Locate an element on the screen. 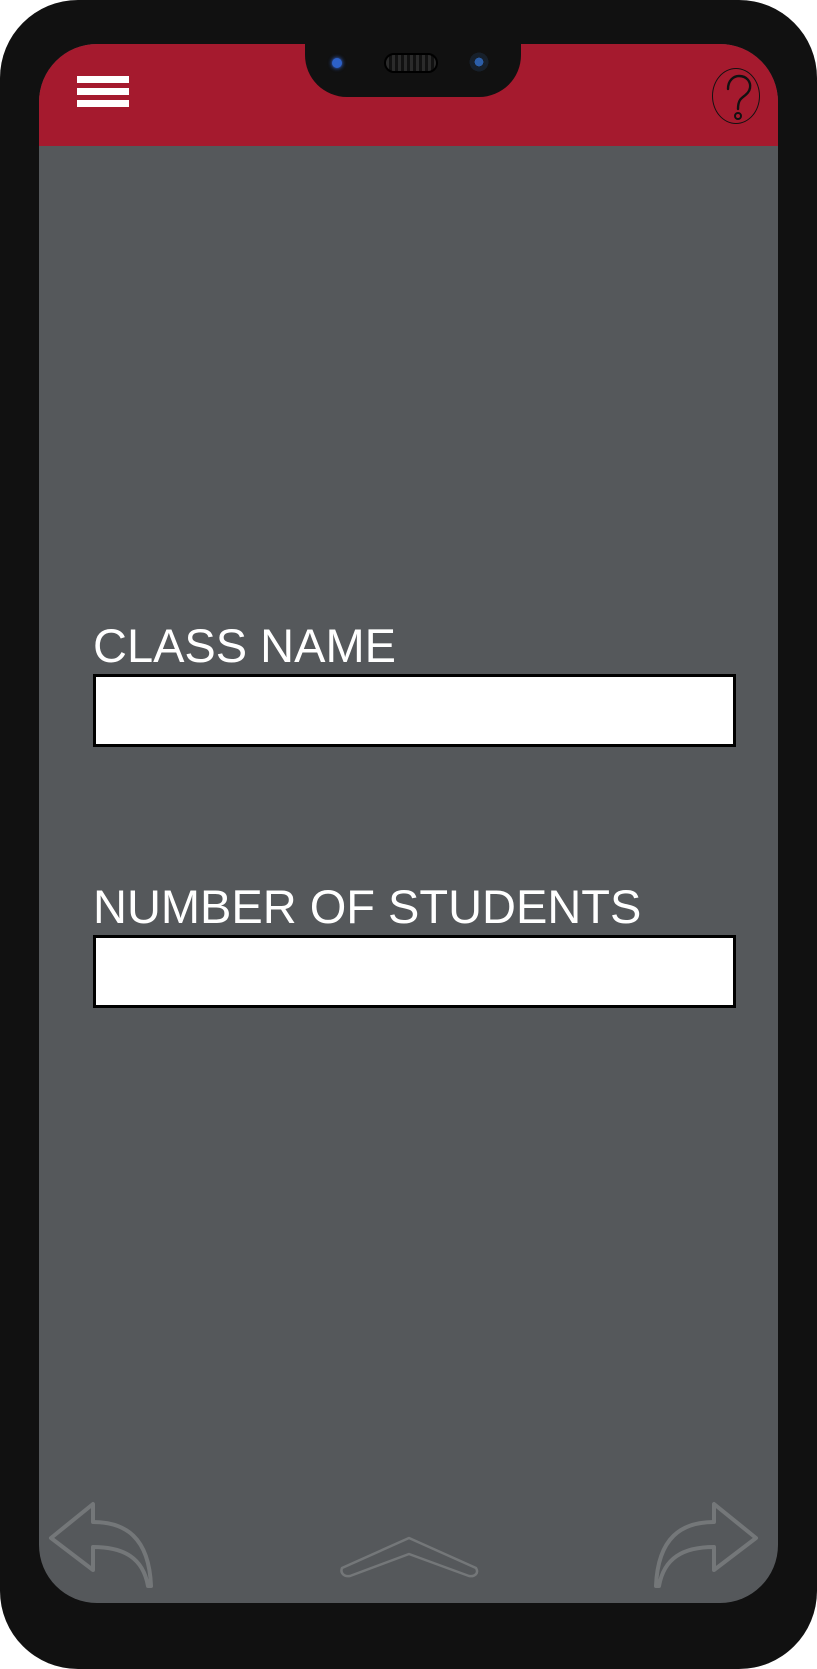 This screenshot has height=1669, width=817. forward-arrow-icon is located at coordinates (706, 1548).